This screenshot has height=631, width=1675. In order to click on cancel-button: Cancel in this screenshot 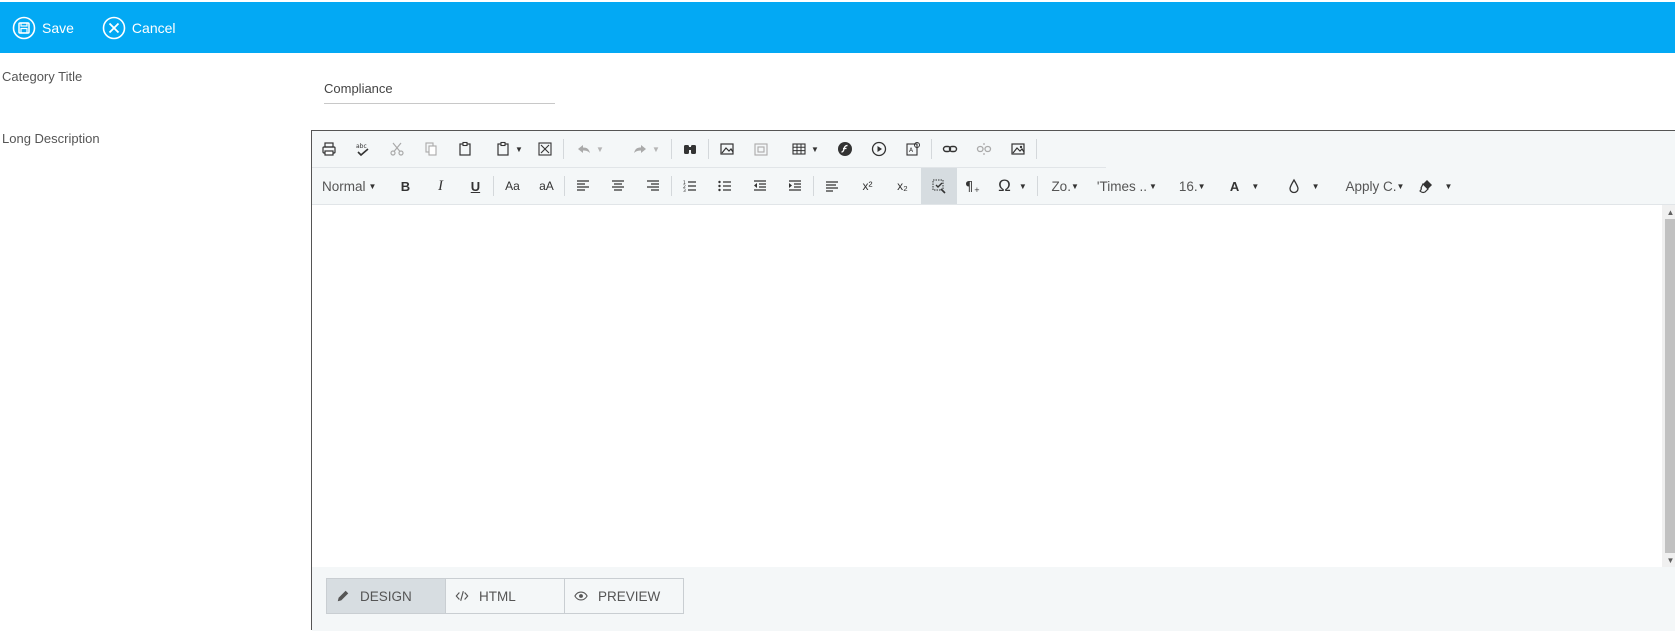, I will do `click(139, 28)`.